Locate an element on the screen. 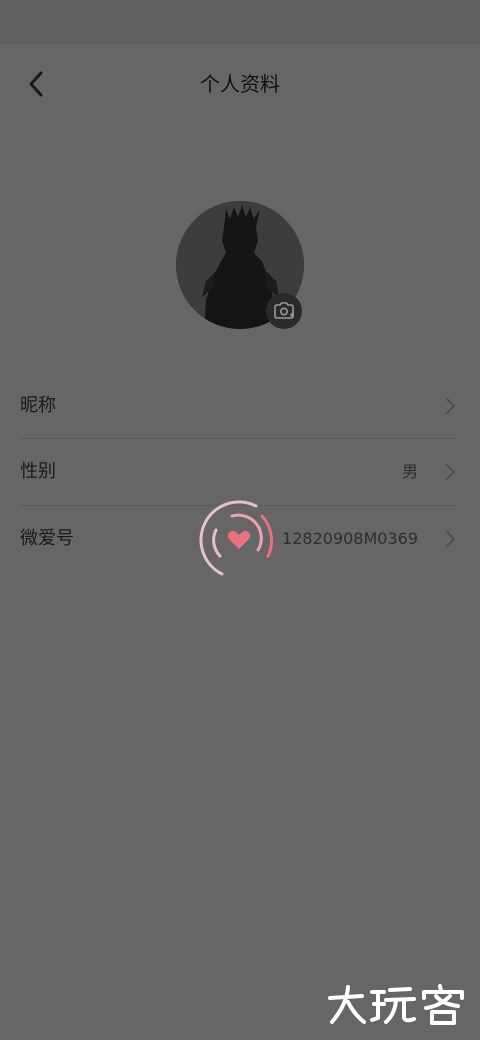 This screenshot has width=480, height=1040. loading-spinner is located at coordinates (236, 539).